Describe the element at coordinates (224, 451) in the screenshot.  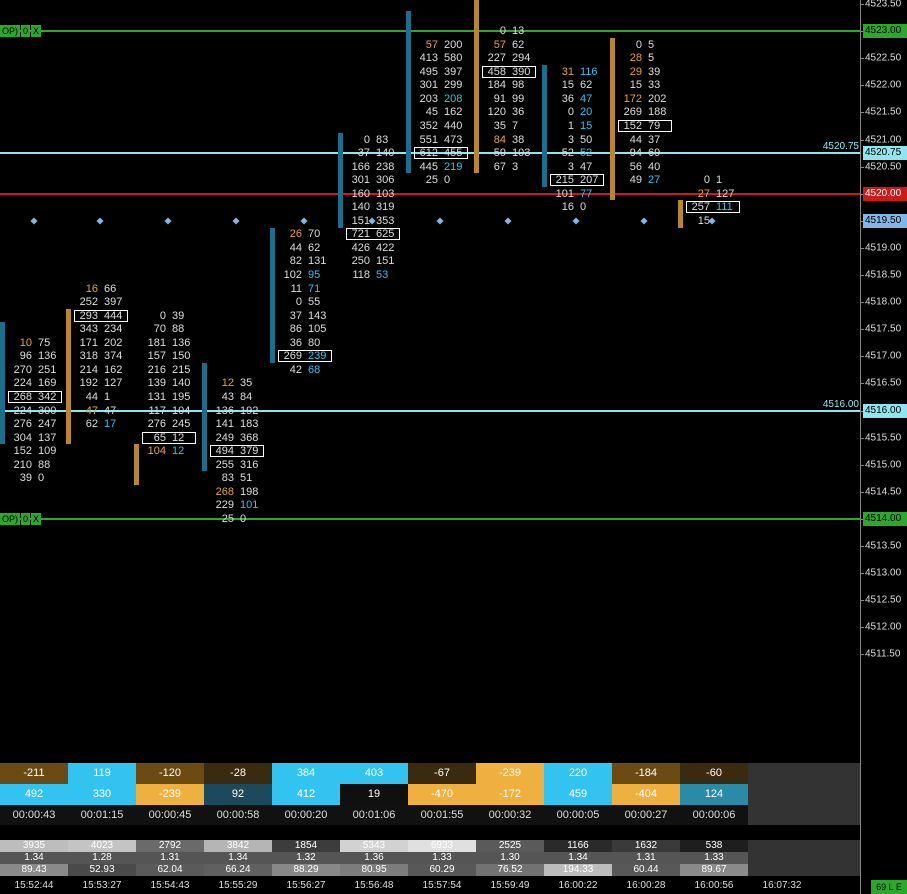
I see `bid-volume-cell: 494` at that location.